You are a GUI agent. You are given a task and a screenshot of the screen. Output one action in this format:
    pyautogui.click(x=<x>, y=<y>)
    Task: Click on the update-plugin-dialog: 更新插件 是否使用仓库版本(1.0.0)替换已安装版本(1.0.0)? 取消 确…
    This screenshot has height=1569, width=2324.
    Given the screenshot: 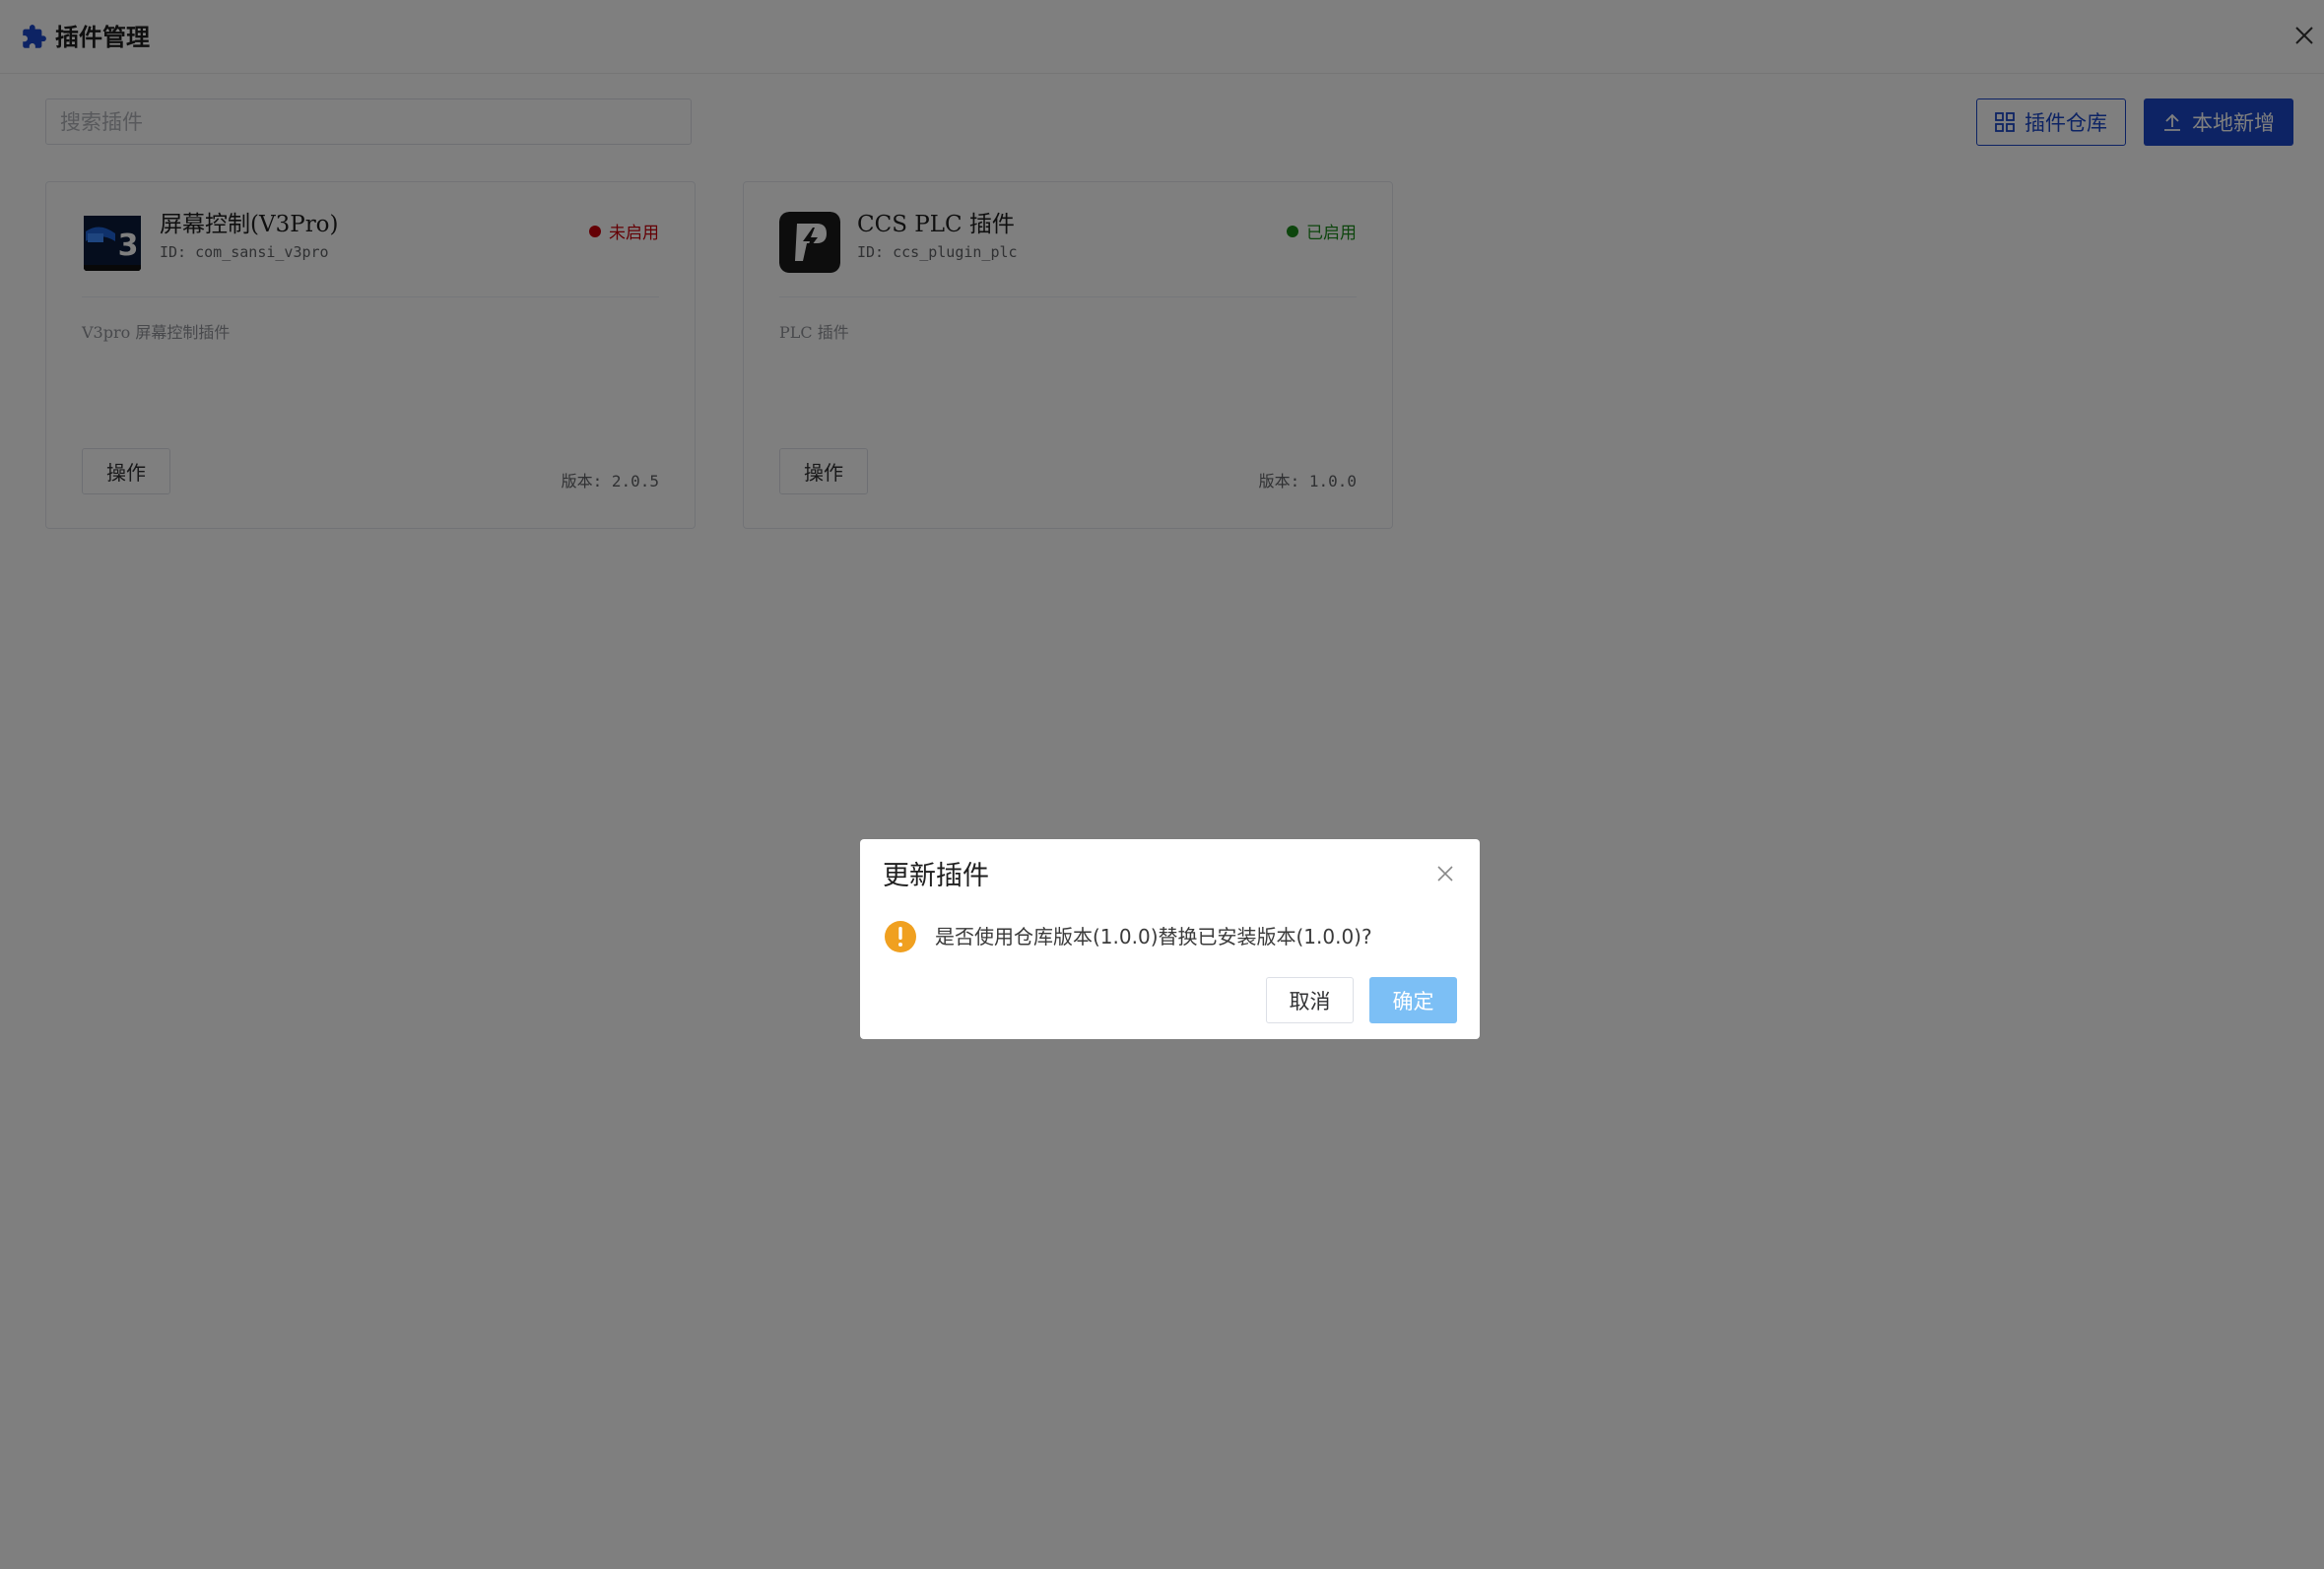 What is the action you would take?
    pyautogui.click(x=1170, y=939)
    